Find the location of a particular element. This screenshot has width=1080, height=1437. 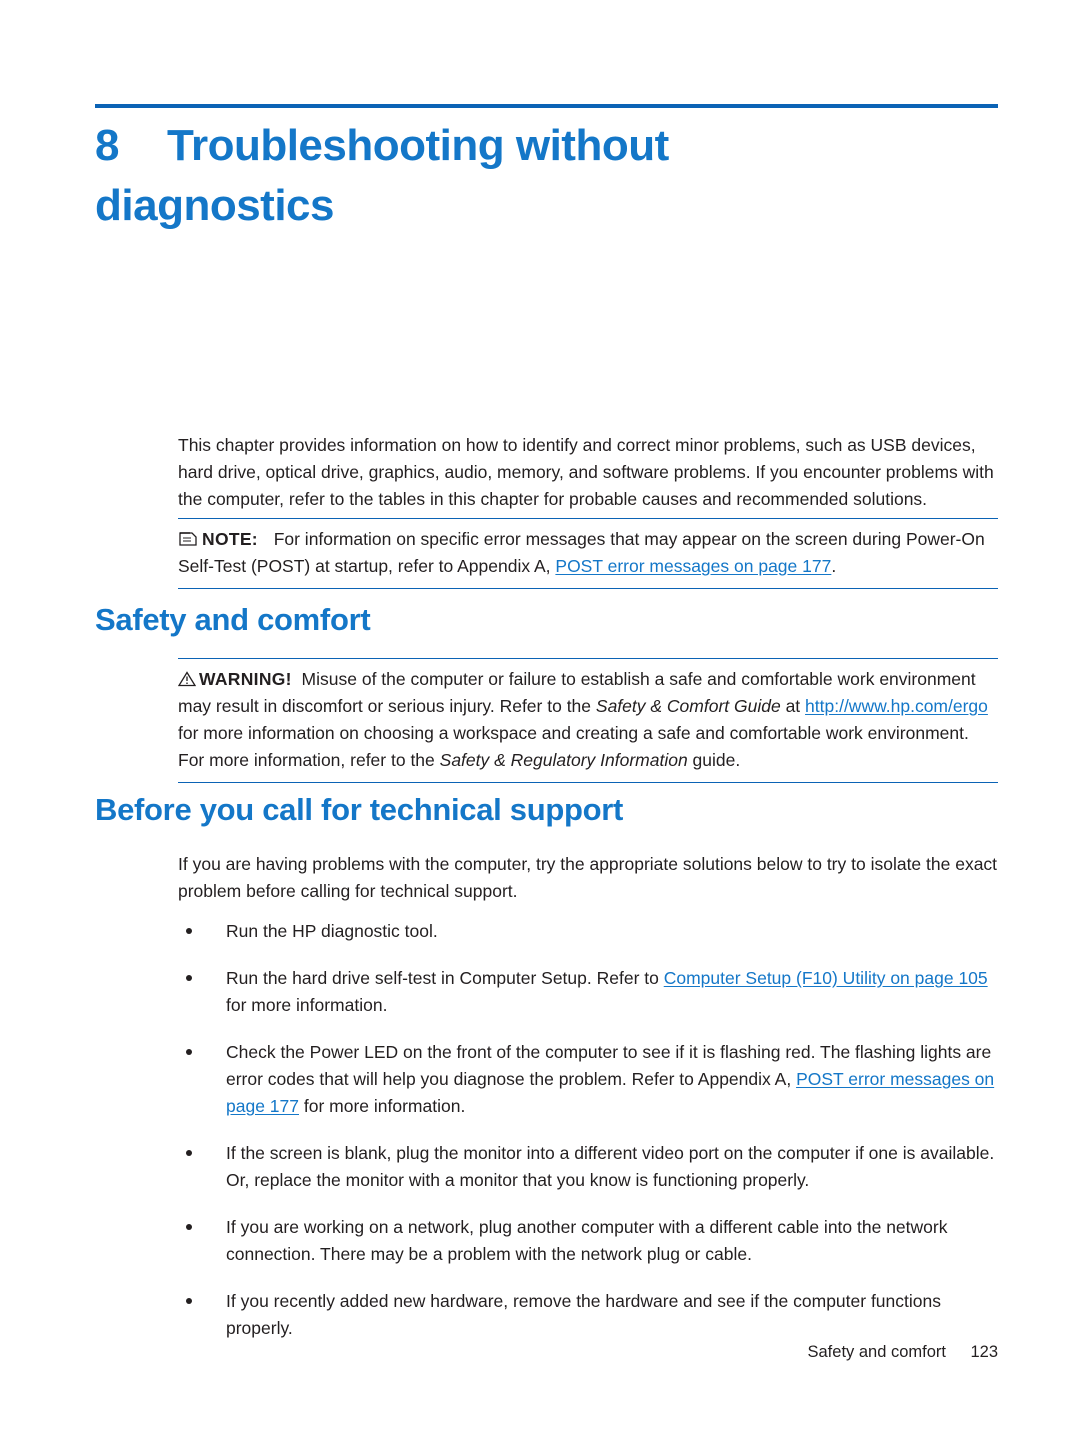

warning-italic-safety-regulatory-info: Safety & Regulatory Information is located at coordinates (563, 760).